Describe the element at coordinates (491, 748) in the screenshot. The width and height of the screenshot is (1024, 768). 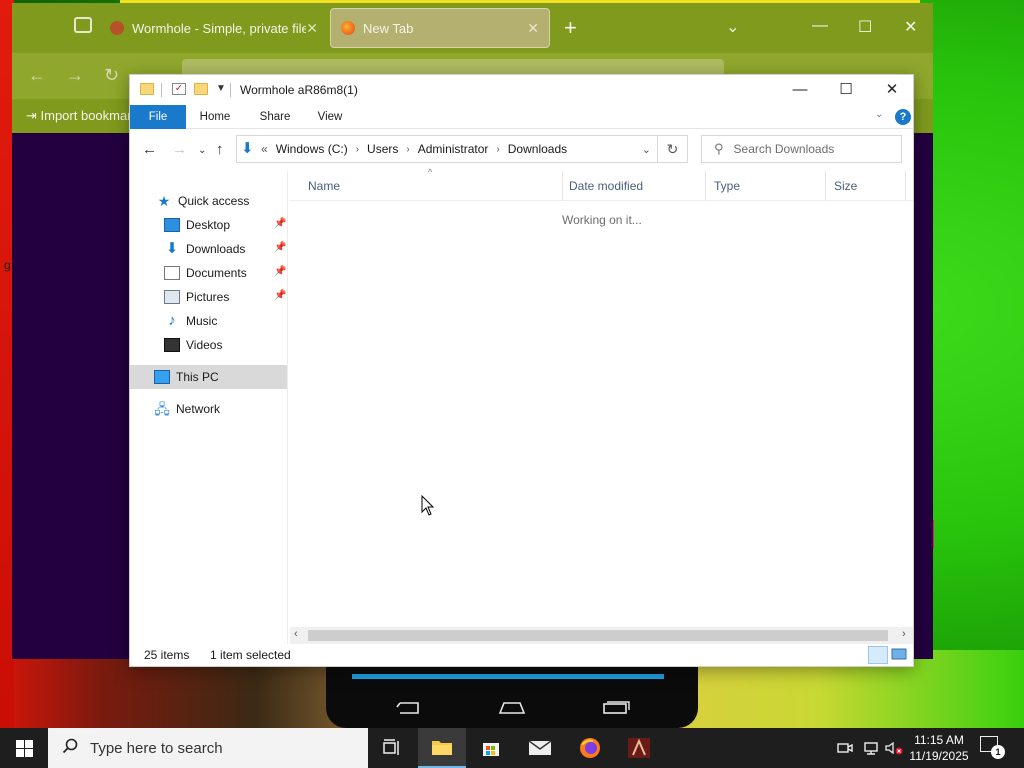
I see `microsoft-store-icon` at that location.